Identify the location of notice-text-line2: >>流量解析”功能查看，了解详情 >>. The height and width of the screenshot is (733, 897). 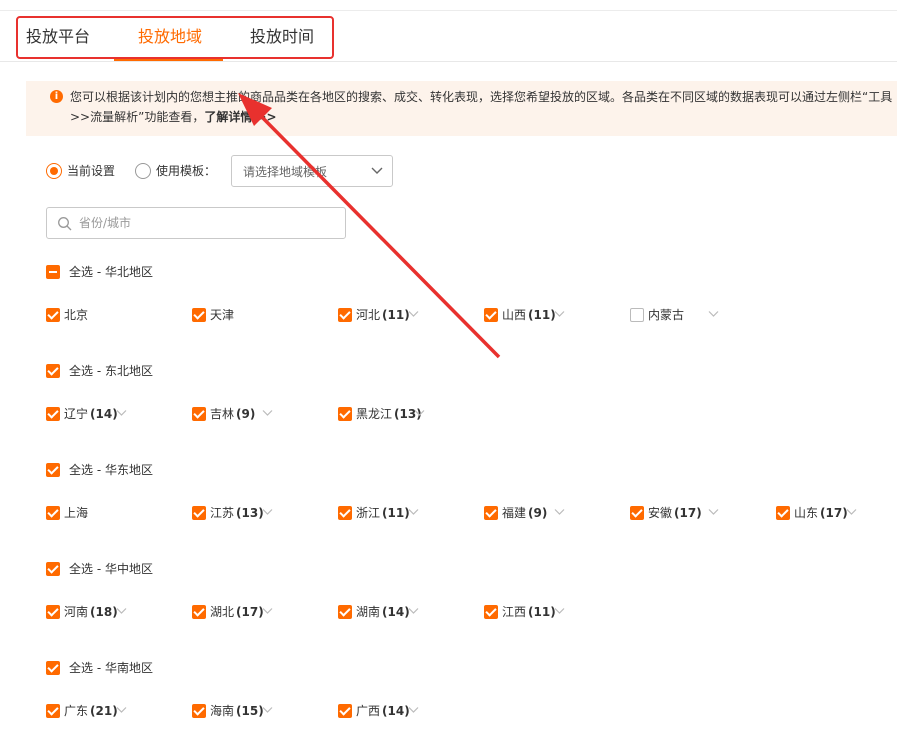
(173, 117).